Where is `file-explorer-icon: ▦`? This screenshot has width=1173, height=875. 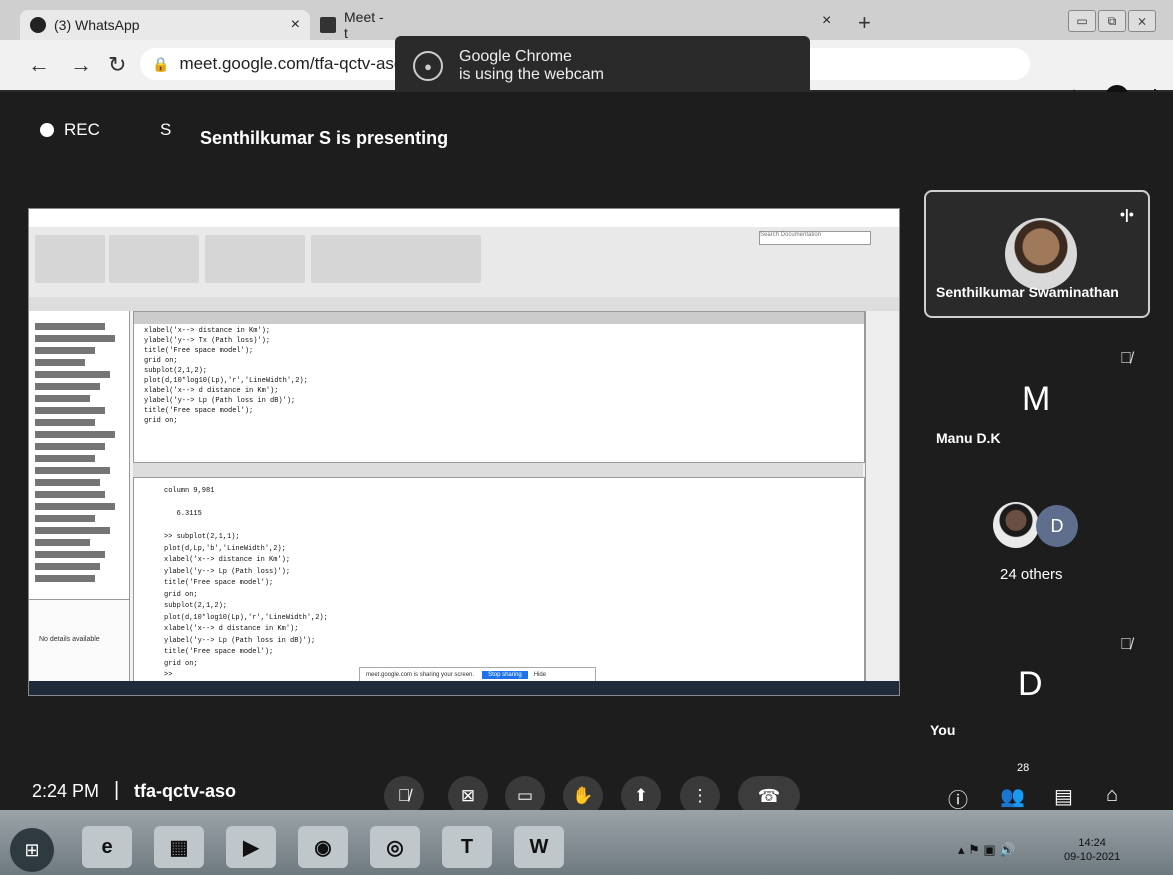 file-explorer-icon: ▦ is located at coordinates (179, 847).